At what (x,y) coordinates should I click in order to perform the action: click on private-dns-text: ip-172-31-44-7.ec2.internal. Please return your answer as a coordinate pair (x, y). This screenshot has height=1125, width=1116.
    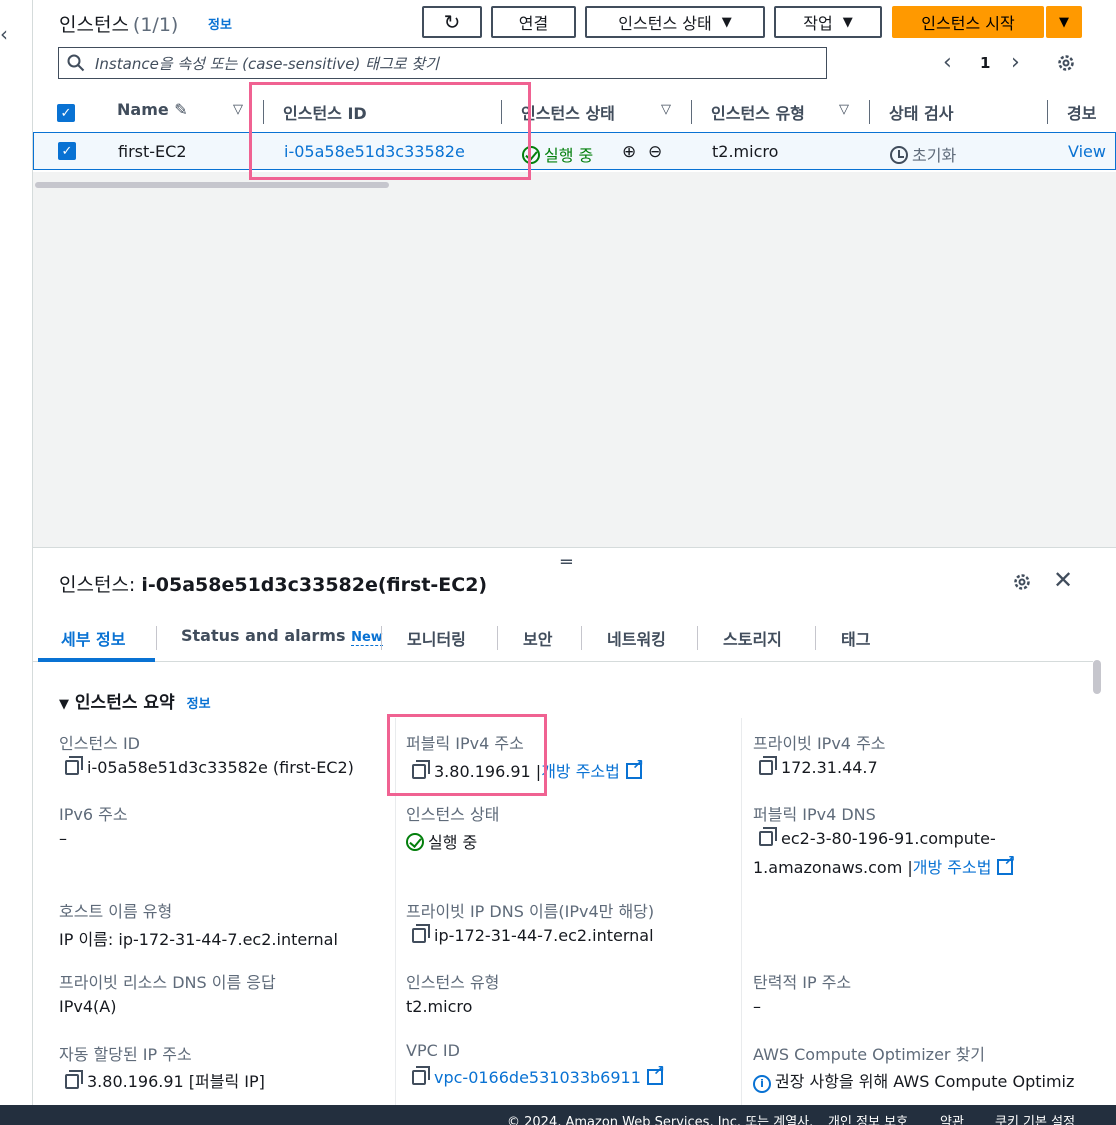
    Looking at the image, I should click on (544, 935).